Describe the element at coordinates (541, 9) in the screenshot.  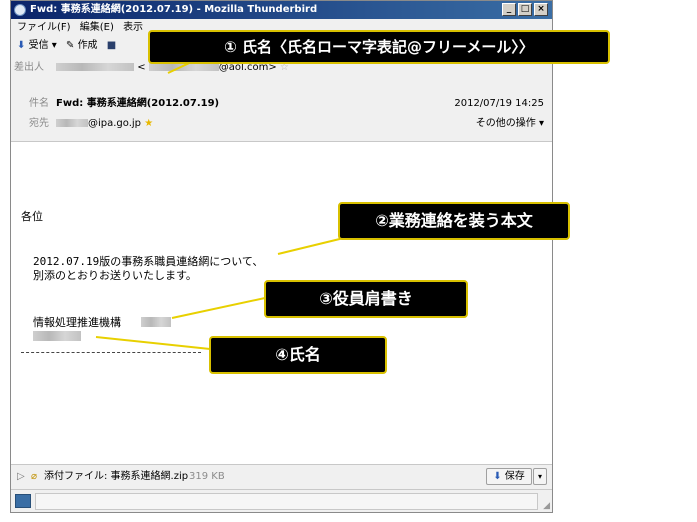
I see `close-button: ×` at that location.